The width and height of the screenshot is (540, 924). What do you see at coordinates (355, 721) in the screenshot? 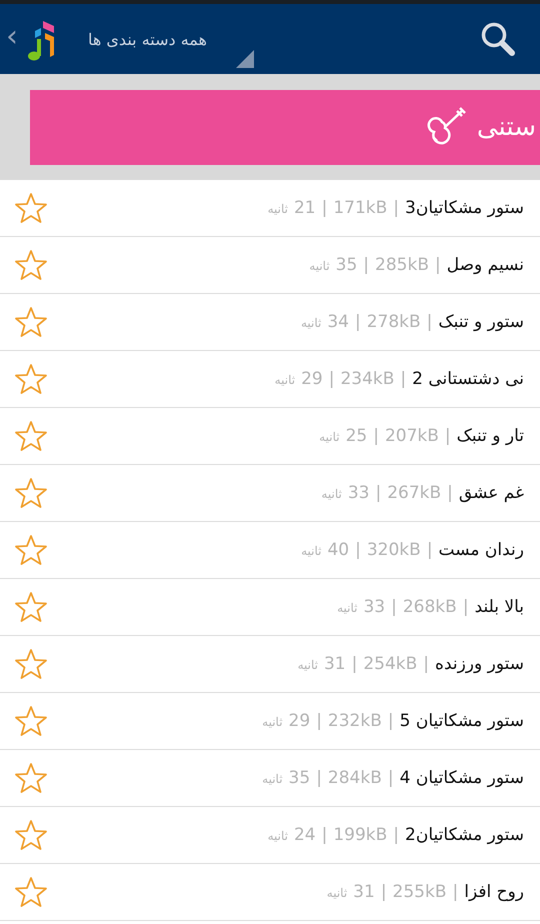
I see `file-size: 232kB` at bounding box center [355, 721].